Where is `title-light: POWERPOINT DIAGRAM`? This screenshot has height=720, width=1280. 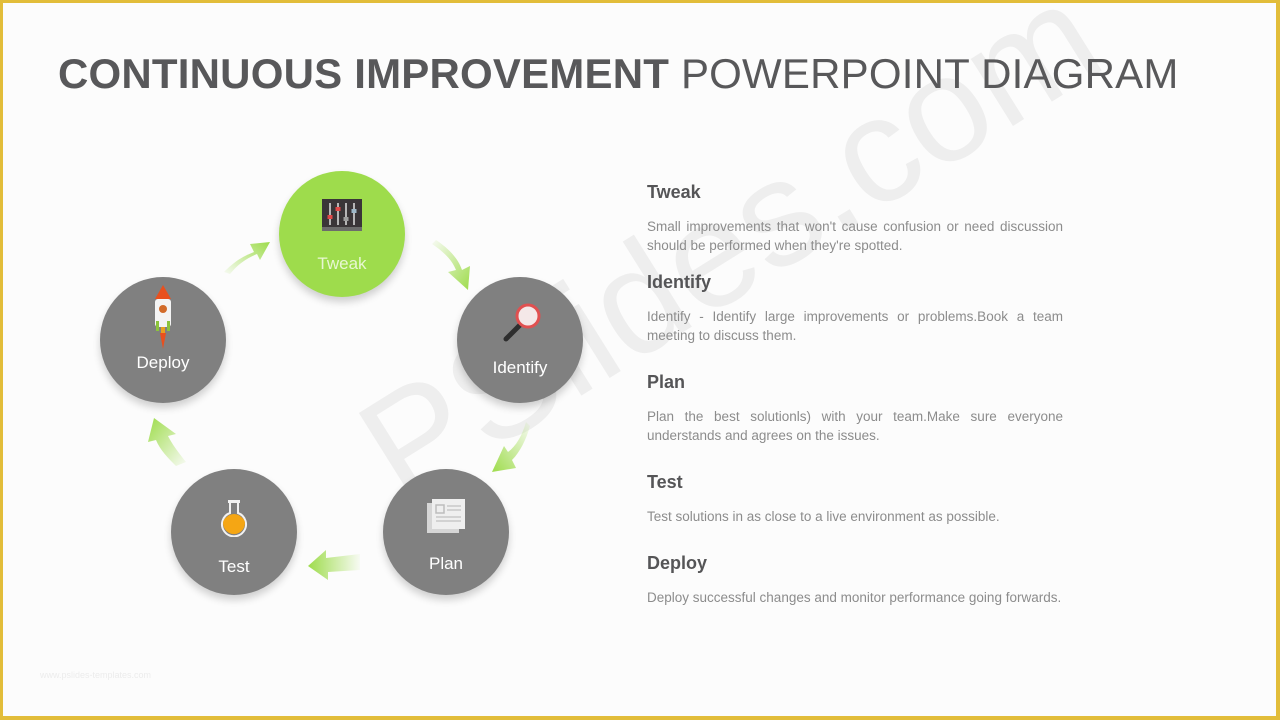 title-light: POWERPOINT DIAGRAM is located at coordinates (929, 73).